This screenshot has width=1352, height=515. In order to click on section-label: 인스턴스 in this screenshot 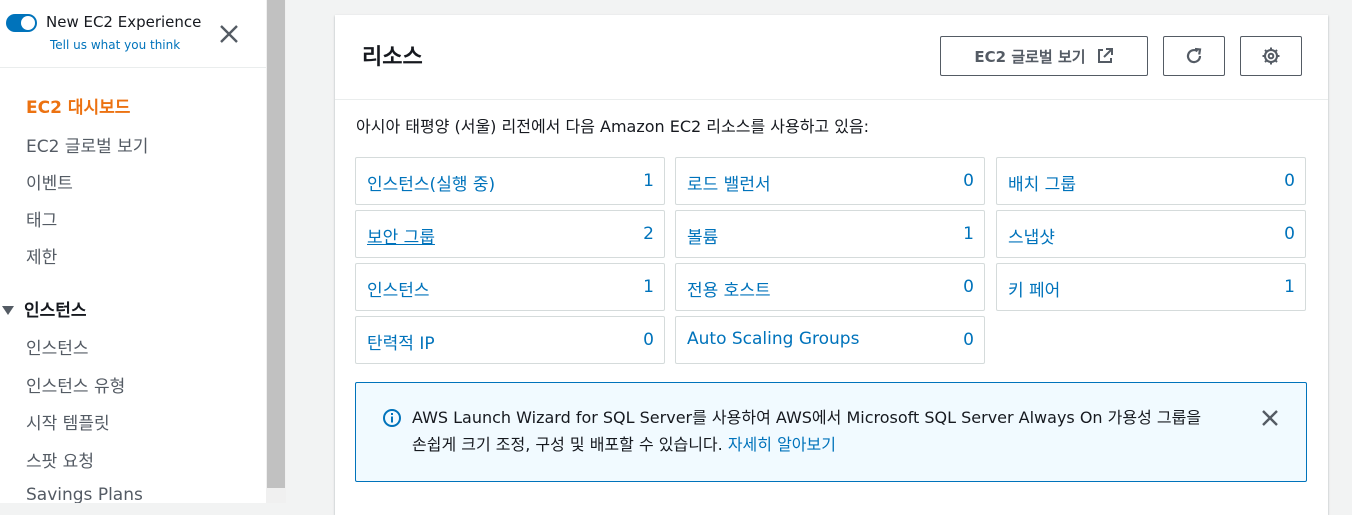, I will do `click(55, 311)`.